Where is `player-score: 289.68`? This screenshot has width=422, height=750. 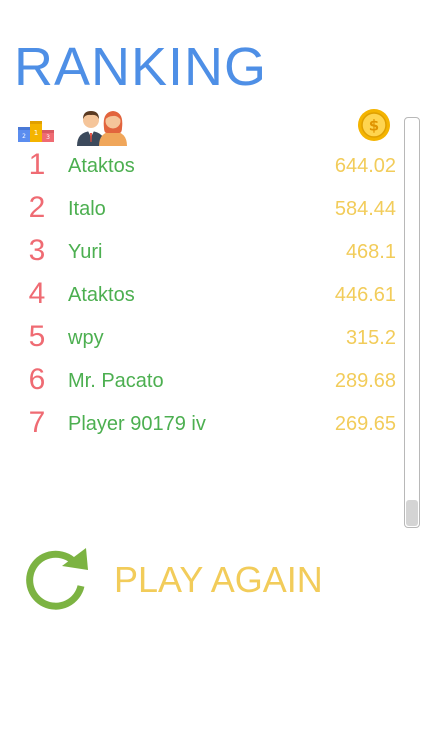 player-score: 289.68 is located at coordinates (365, 381).